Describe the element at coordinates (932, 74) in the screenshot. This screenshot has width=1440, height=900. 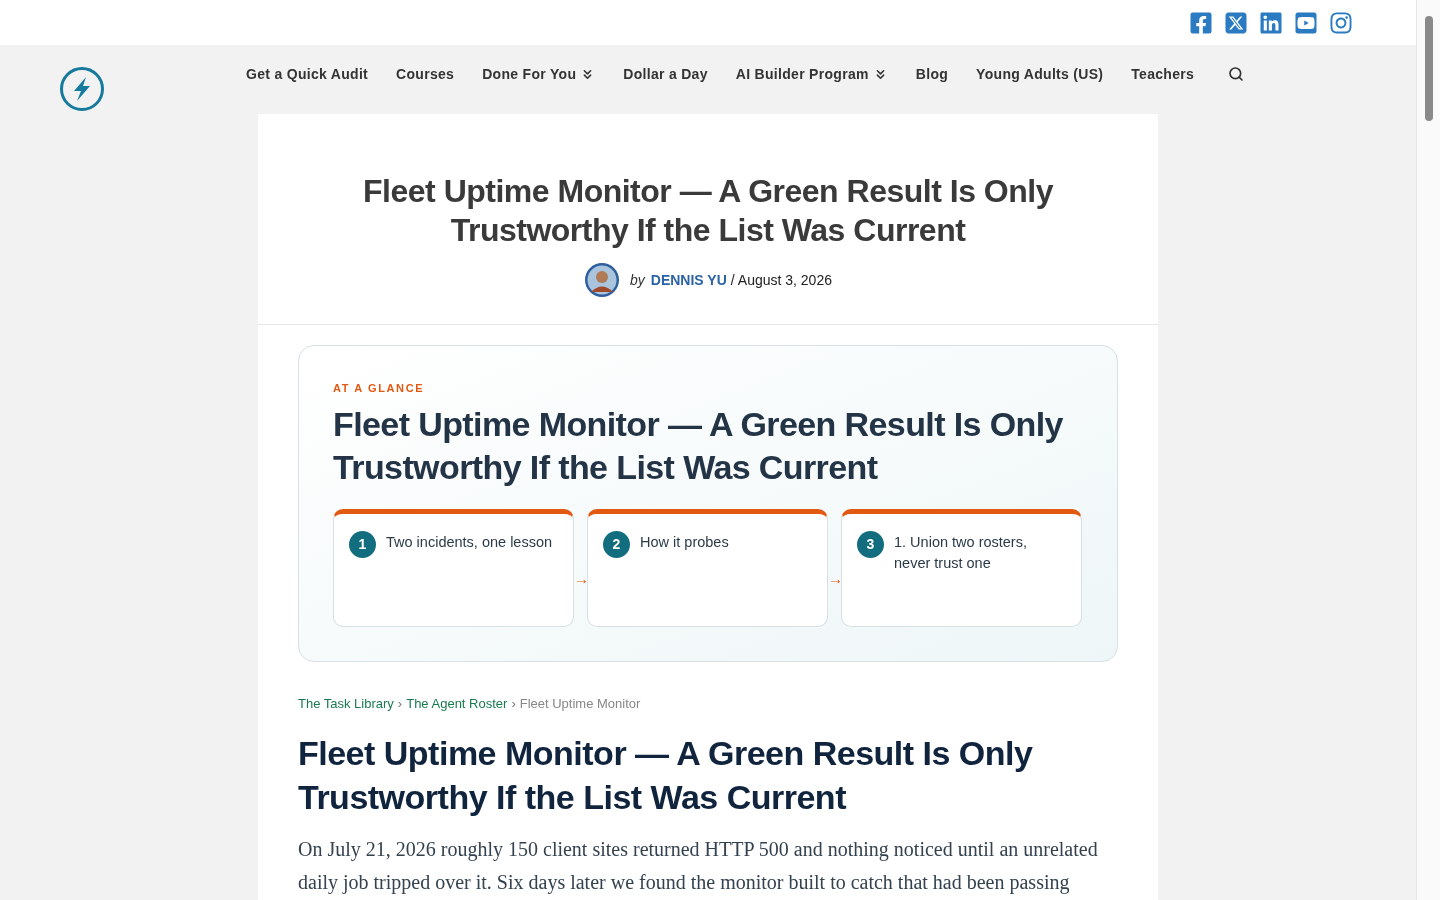
I see `nav-link: Blog` at that location.